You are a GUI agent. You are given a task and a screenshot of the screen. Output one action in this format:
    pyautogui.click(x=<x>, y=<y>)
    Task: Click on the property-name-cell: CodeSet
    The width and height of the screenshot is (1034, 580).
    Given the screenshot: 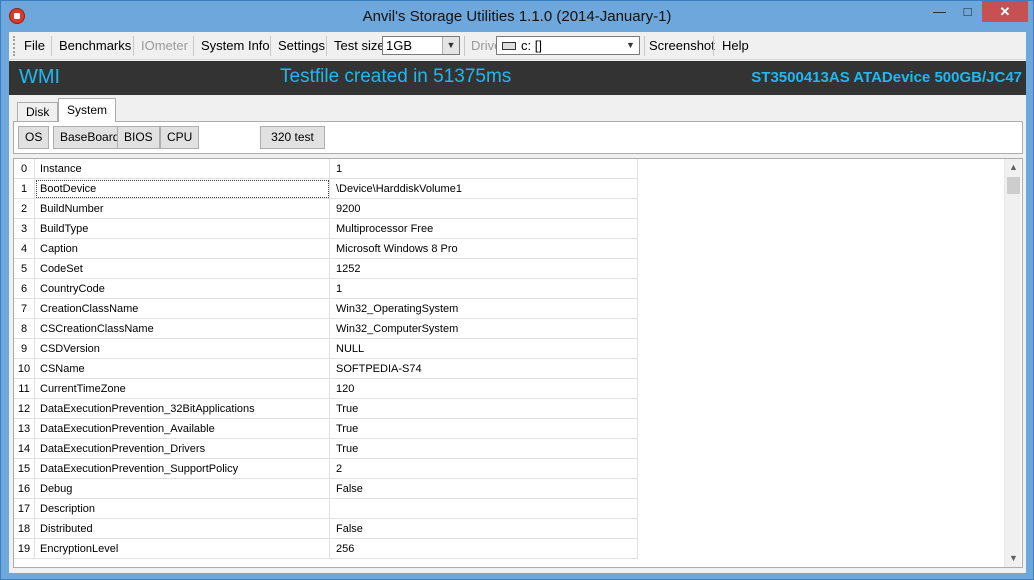 What is the action you would take?
    pyautogui.click(x=182, y=269)
    